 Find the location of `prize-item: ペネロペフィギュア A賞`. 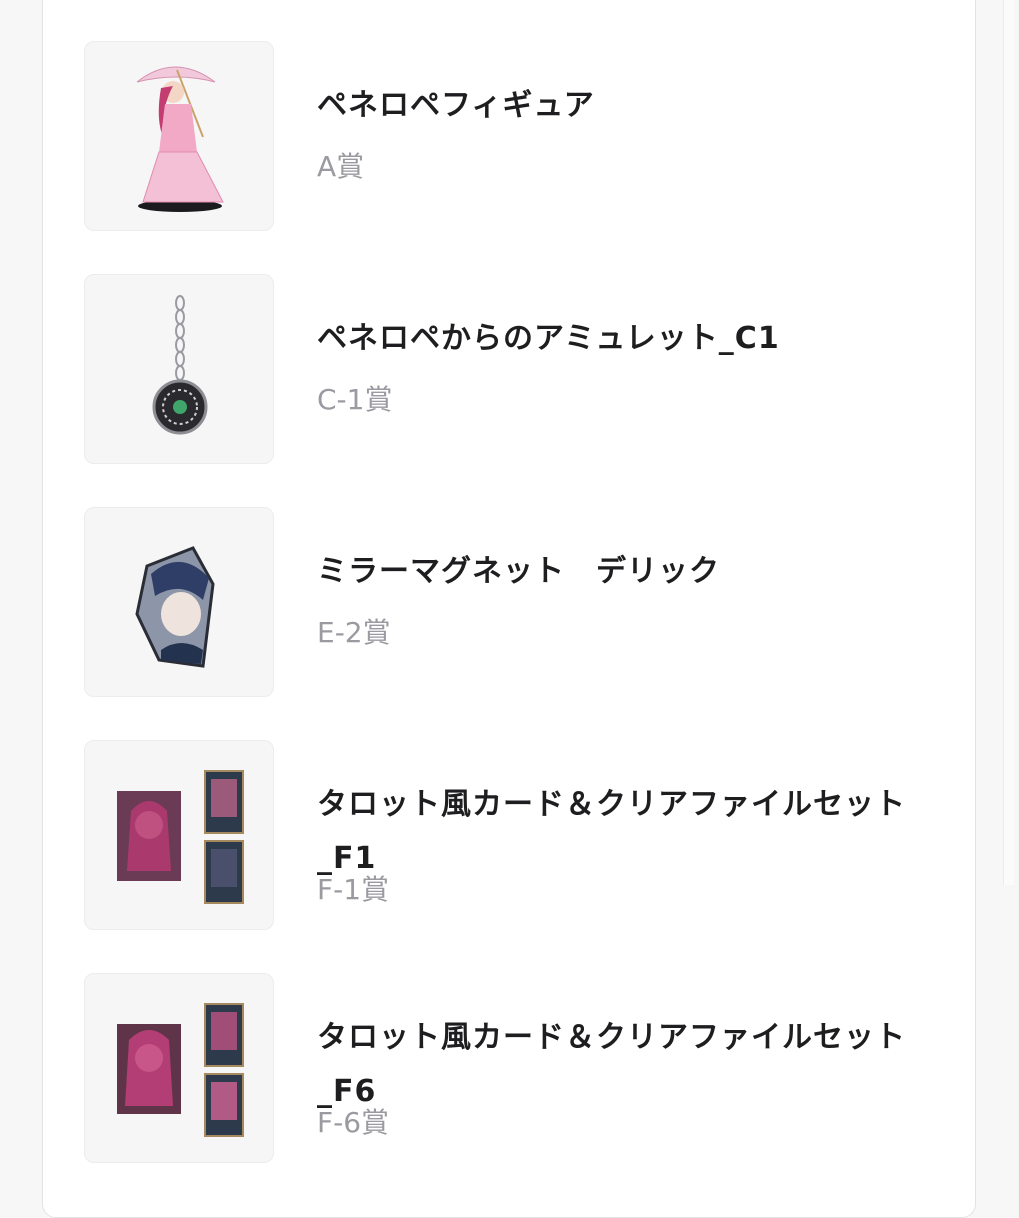

prize-item: ペネロペフィギュア A賞 is located at coordinates (524, 137).